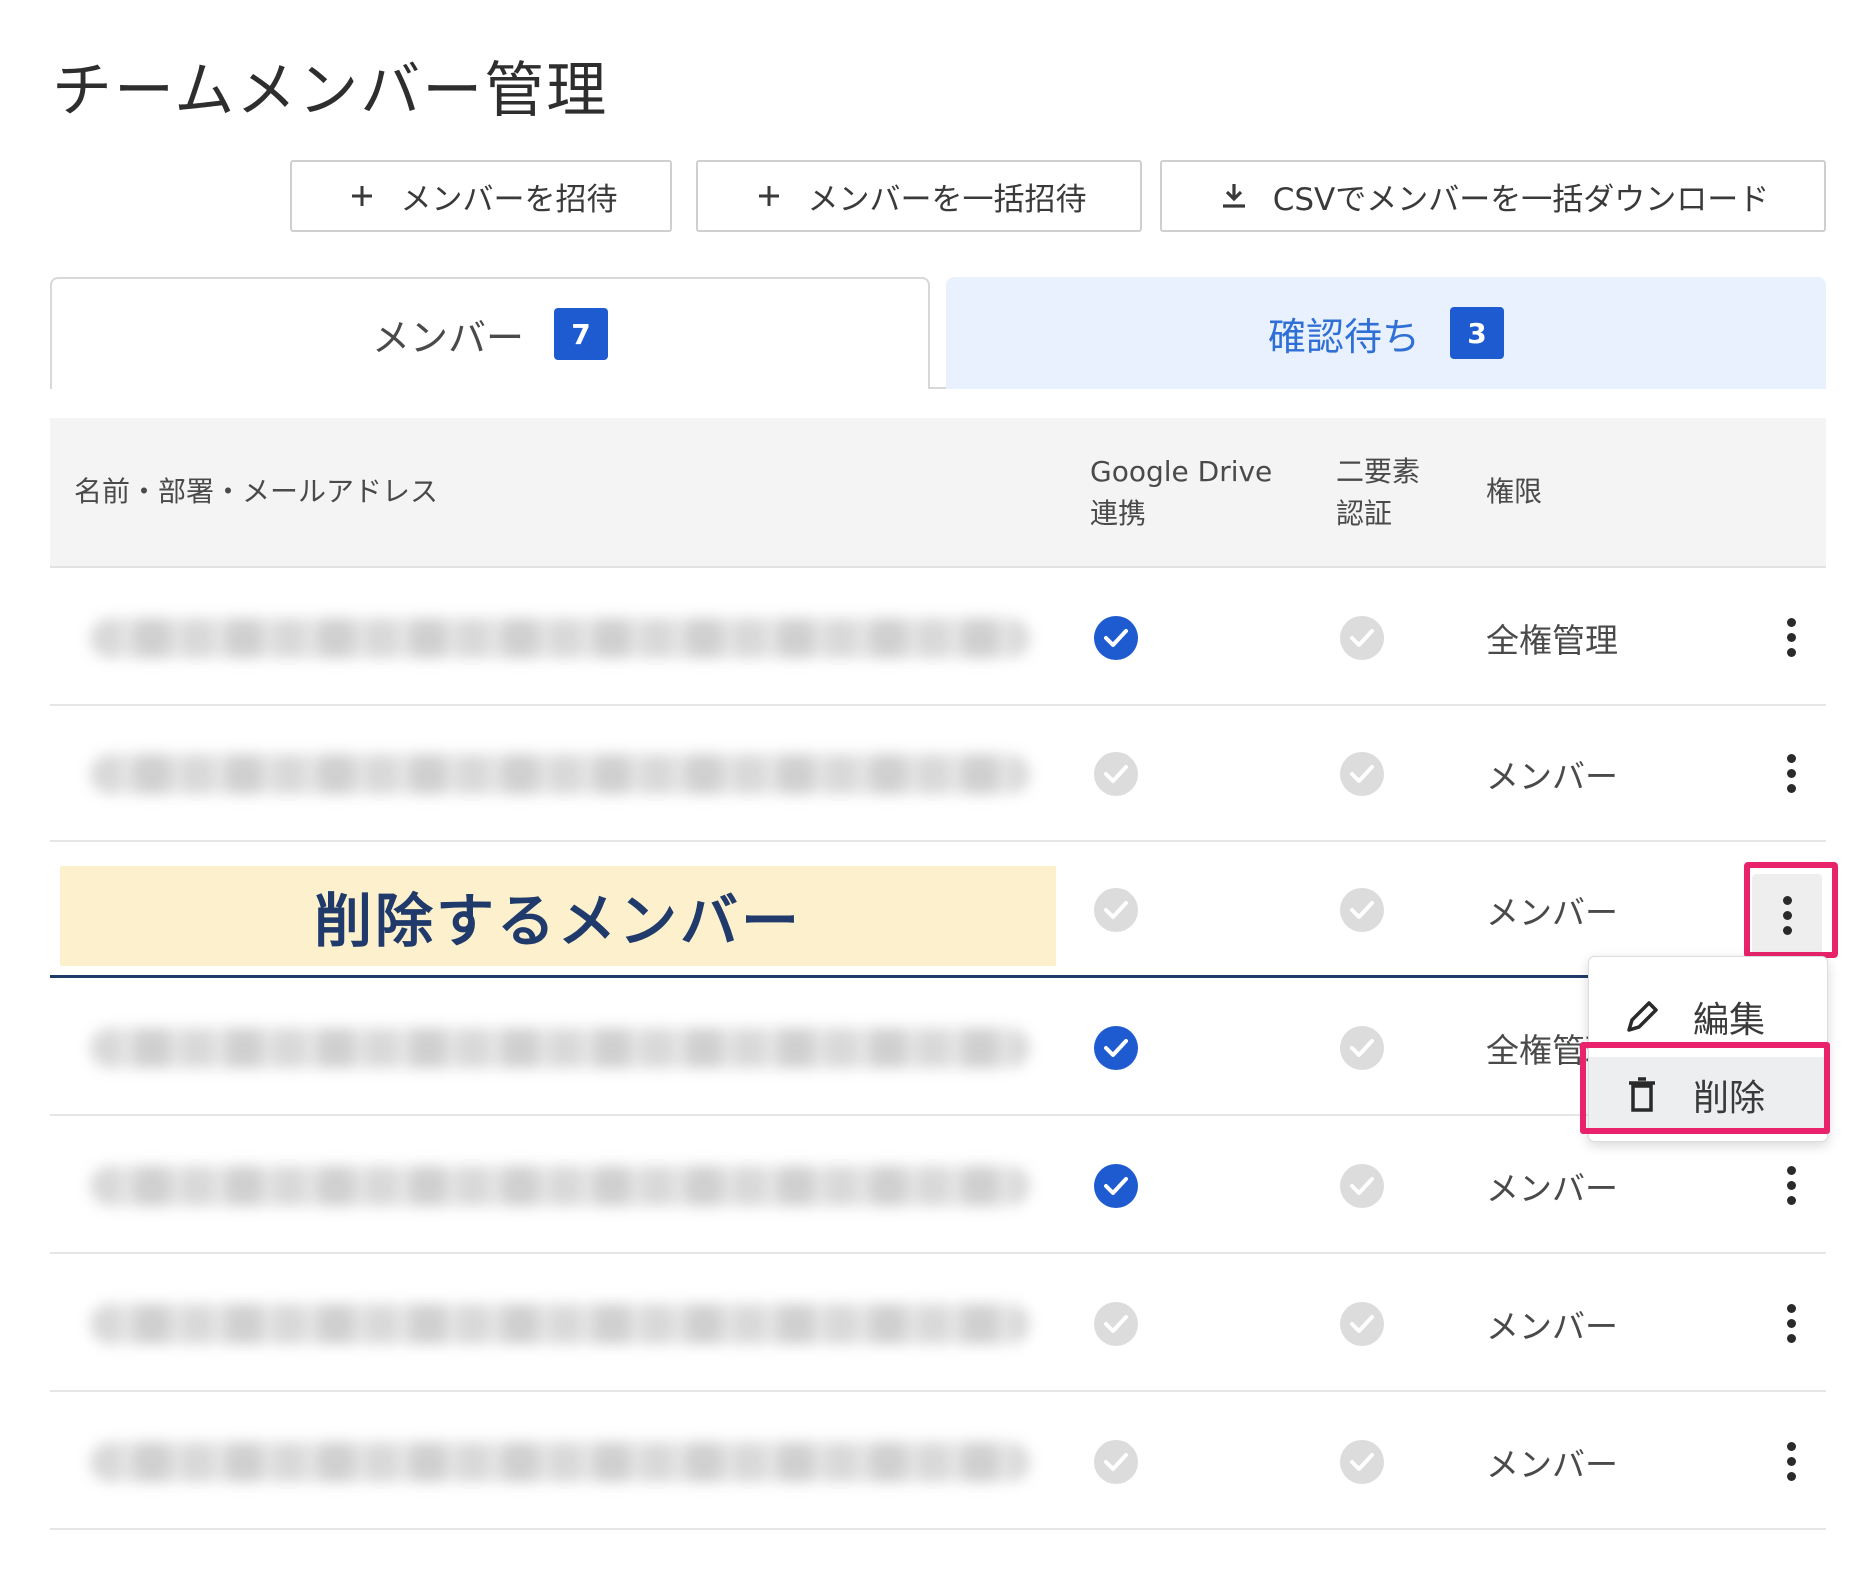 This screenshot has height=1570, width=1874. What do you see at coordinates (1234, 196) in the screenshot?
I see `download-icon` at bounding box center [1234, 196].